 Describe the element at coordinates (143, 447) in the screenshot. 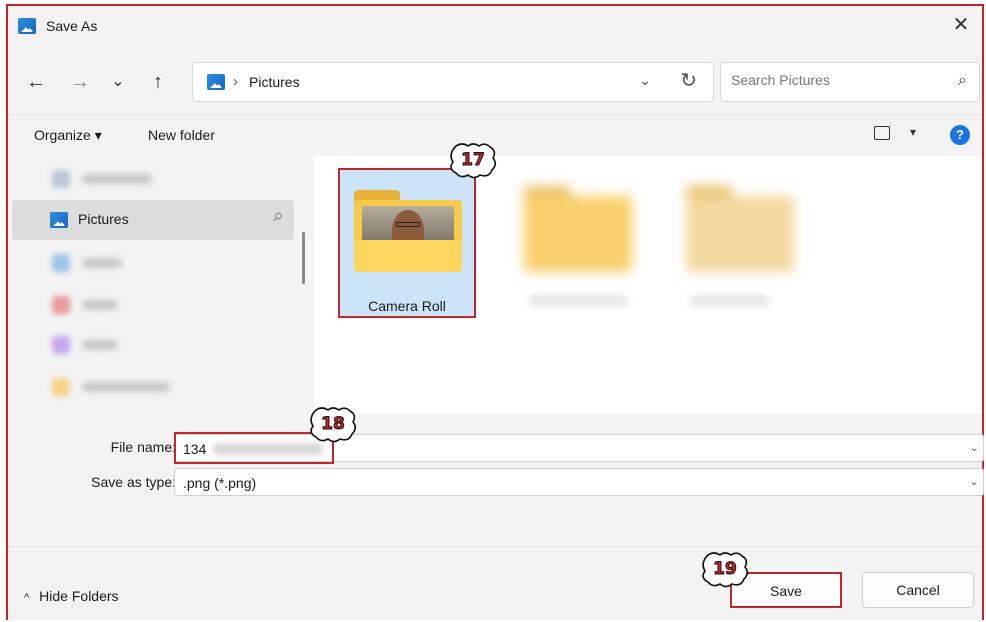

I see `file-name-label: File name:` at that location.